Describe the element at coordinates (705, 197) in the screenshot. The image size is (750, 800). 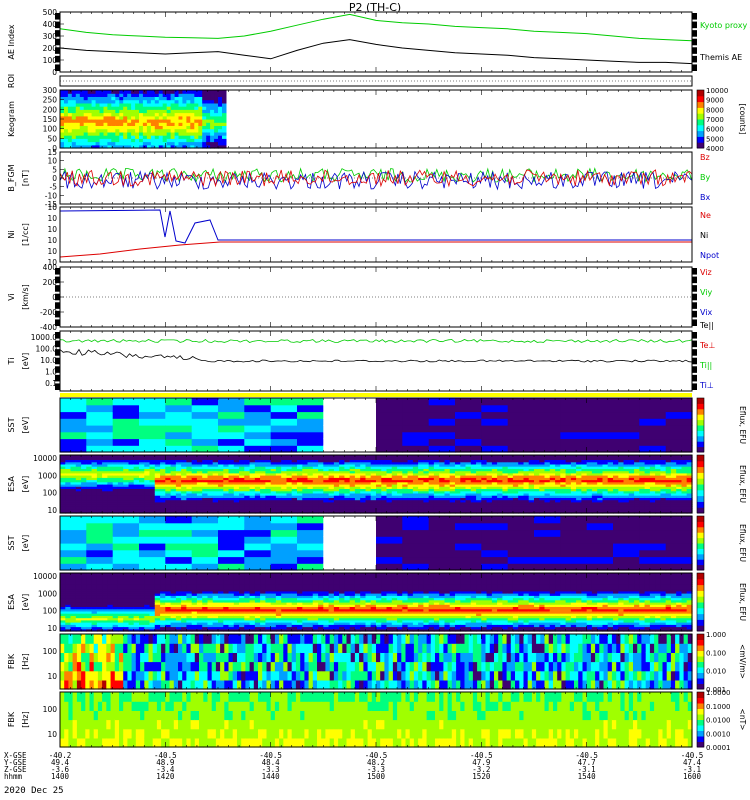
I see `bfgm-legend-entry: Bx` at that location.